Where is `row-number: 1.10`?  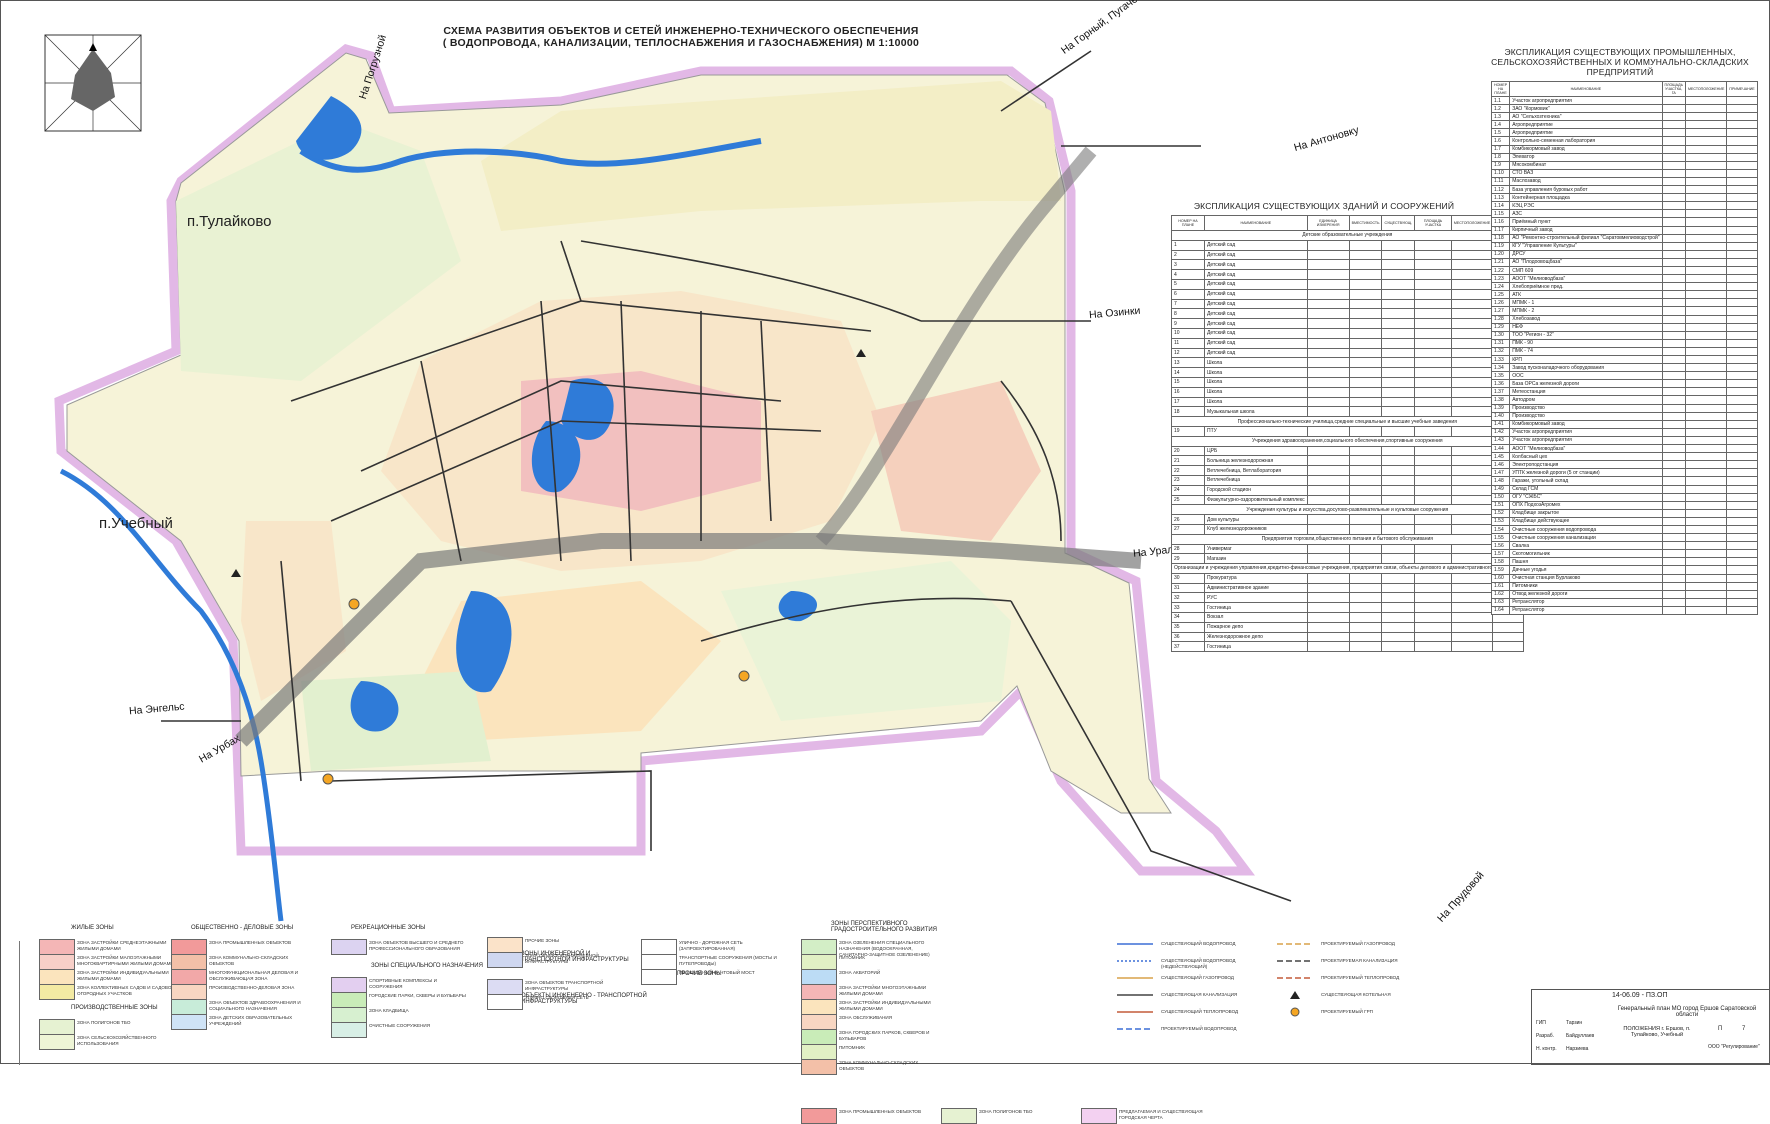 row-number: 1.10 is located at coordinates (1500, 173).